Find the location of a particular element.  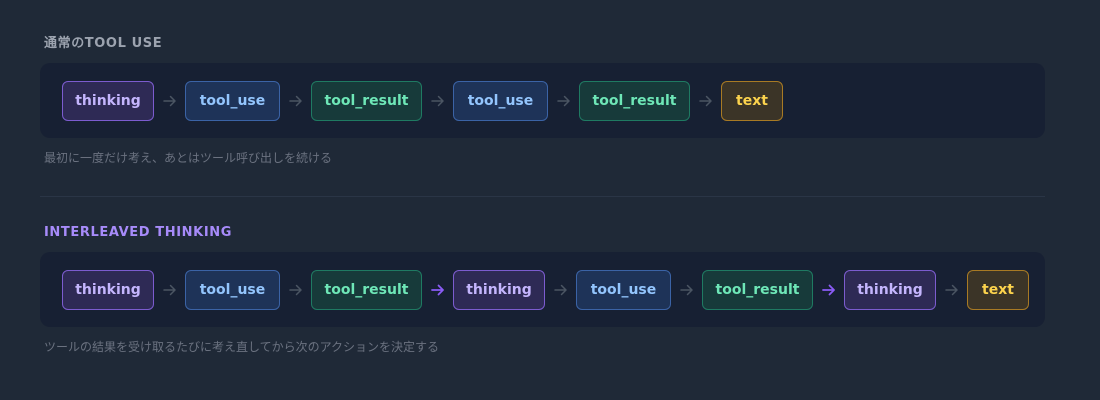

section-title: INTERLEAVED THINKING is located at coordinates (138, 232).